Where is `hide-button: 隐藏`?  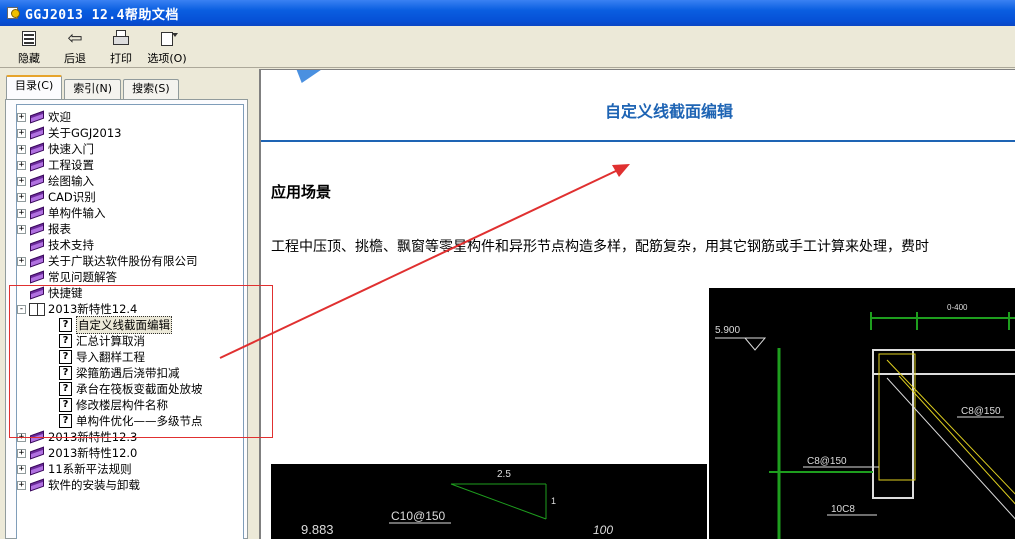 hide-button: 隐藏 is located at coordinates (29, 46).